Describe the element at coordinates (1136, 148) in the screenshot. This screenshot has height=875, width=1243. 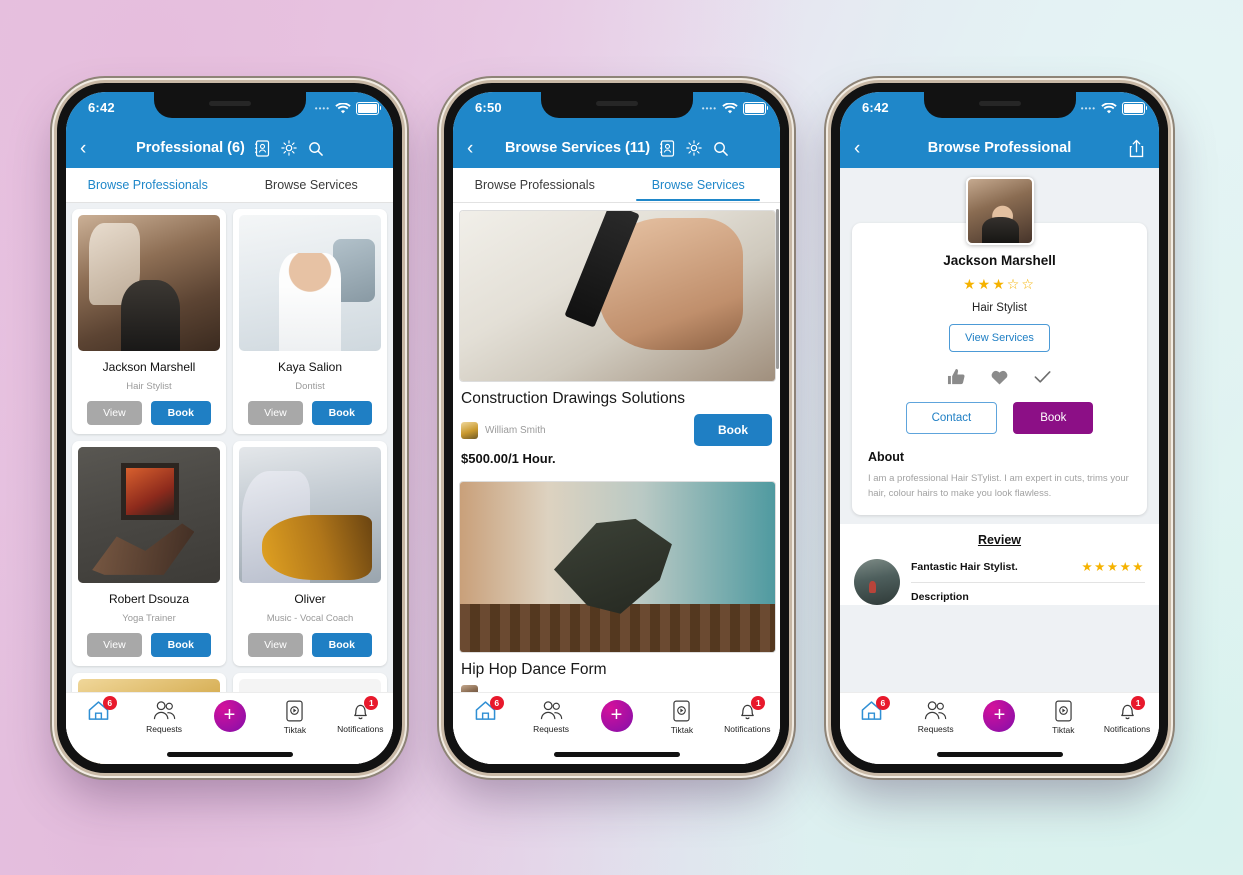
I see `share-icon` at that location.